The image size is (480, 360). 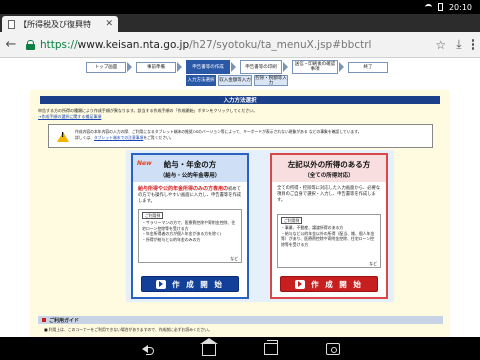 I want to click on step-confirm: 送信・印刷後の確認事項, so click(x=315, y=67).